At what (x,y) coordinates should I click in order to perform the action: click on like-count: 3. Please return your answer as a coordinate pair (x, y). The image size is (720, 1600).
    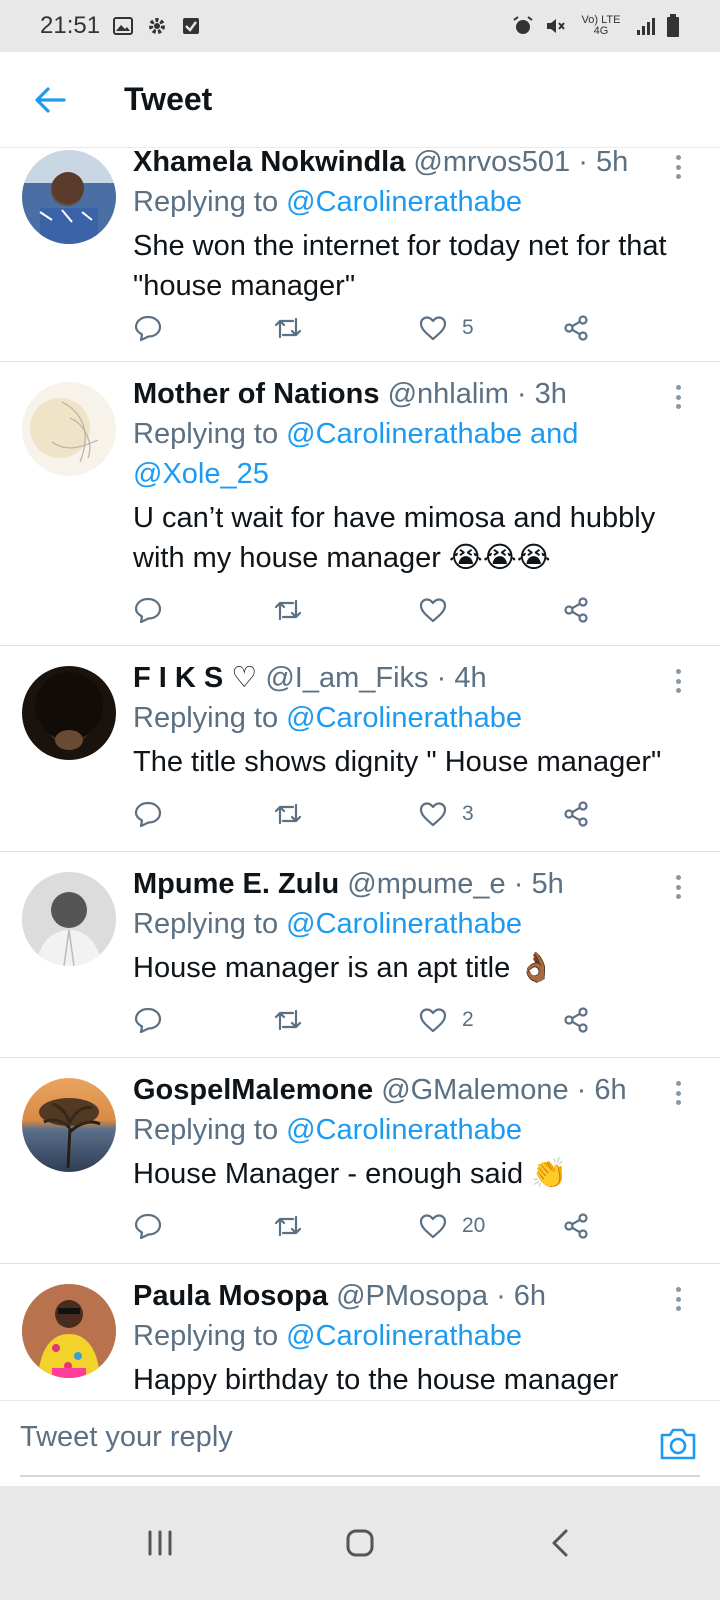
    Looking at the image, I should click on (468, 813).